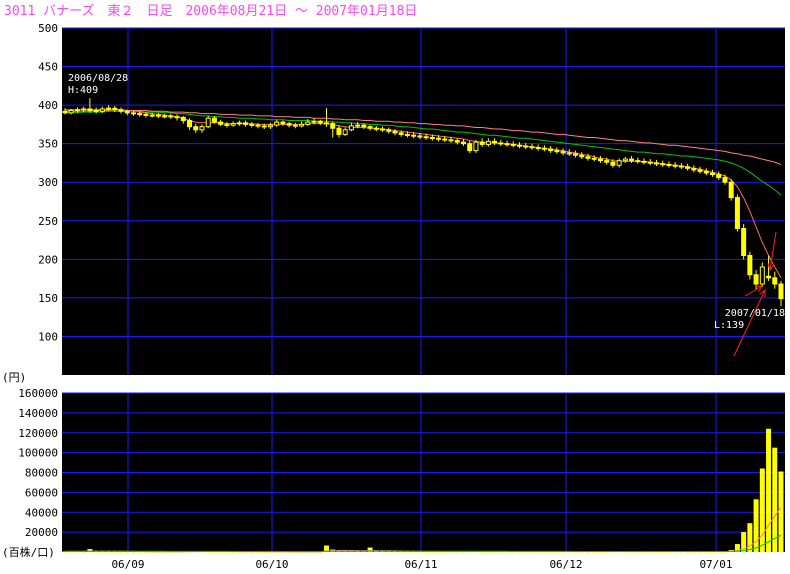 The image size is (790, 574). Describe the element at coordinates (41, 492) in the screenshot. I see `volume-tick-label: 60000` at that location.